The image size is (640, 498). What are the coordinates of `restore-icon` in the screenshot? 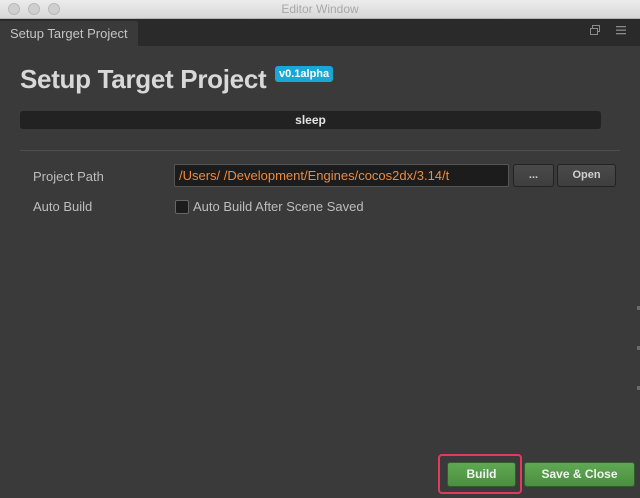 It's located at (595, 32).